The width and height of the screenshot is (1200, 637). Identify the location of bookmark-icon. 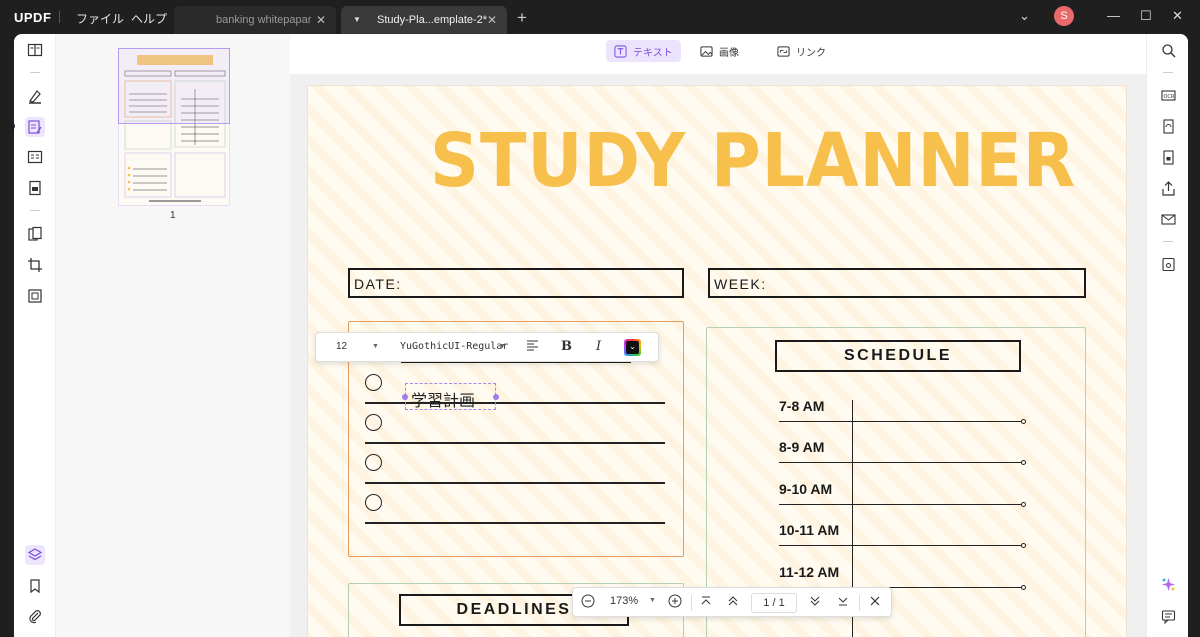
(35, 586).